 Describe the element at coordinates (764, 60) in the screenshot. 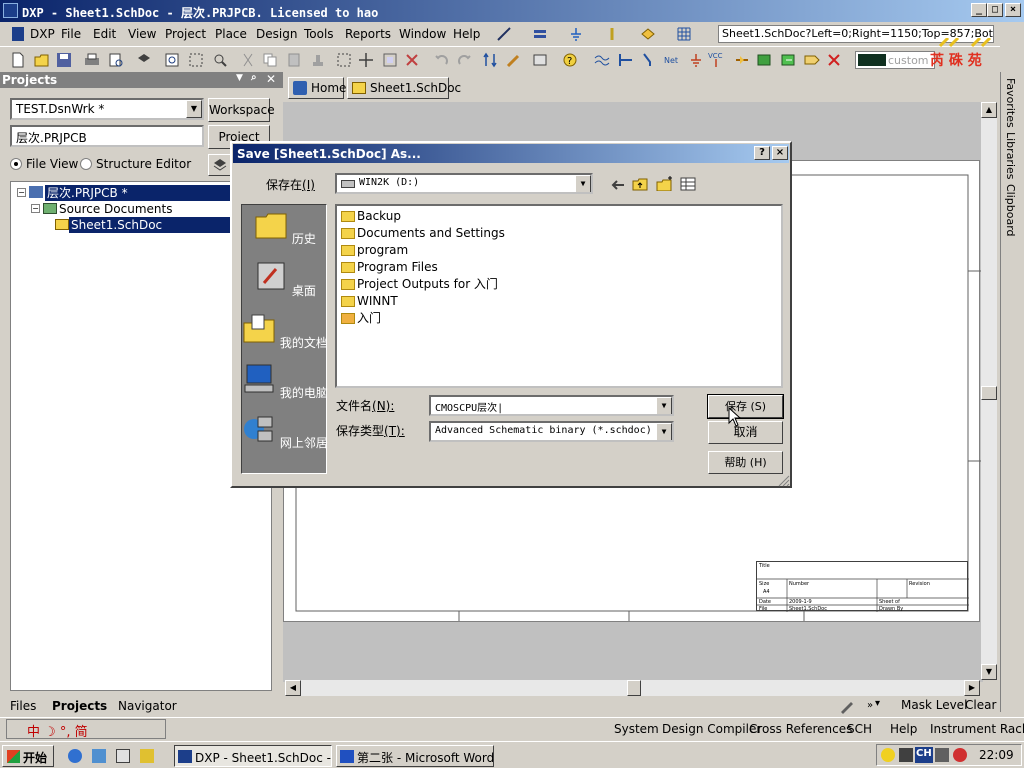

I see `sheet-symbol-icon` at that location.